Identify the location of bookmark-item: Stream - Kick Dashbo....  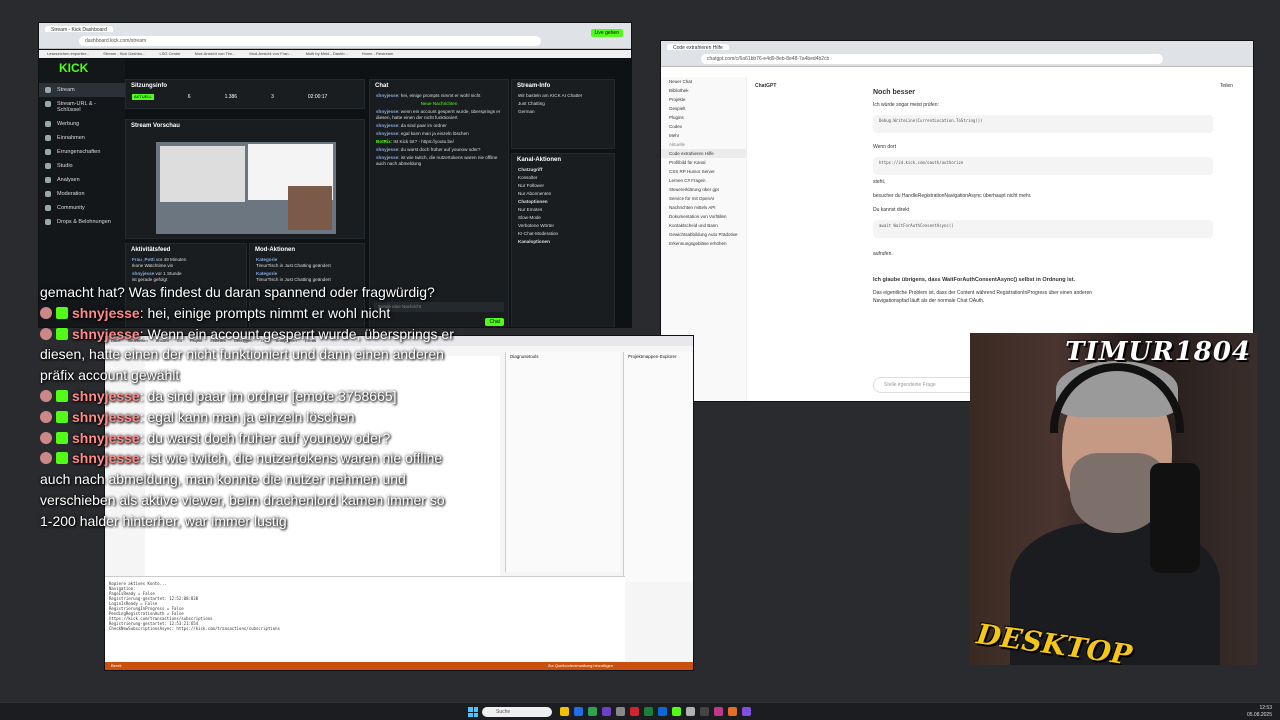
(124, 54).